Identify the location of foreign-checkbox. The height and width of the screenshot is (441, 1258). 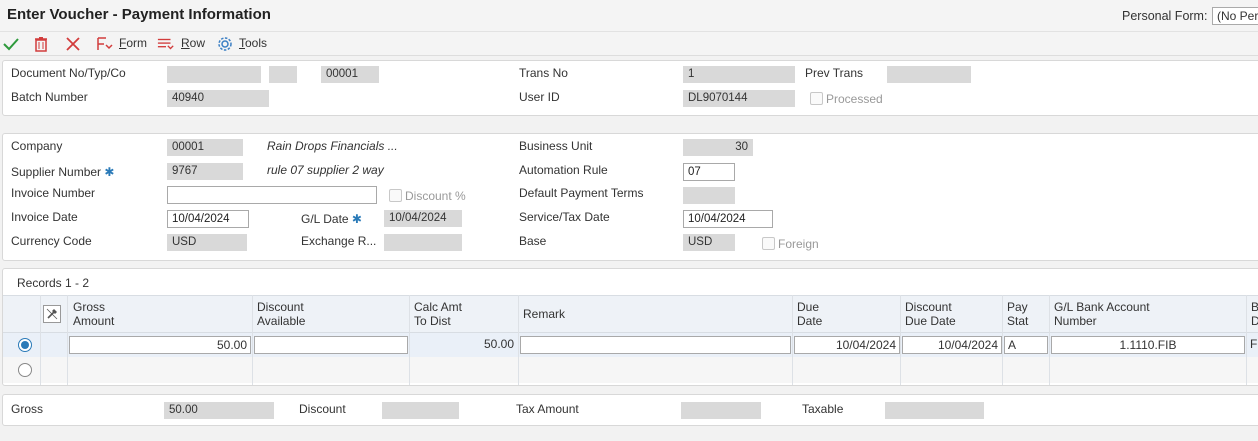
(768, 243).